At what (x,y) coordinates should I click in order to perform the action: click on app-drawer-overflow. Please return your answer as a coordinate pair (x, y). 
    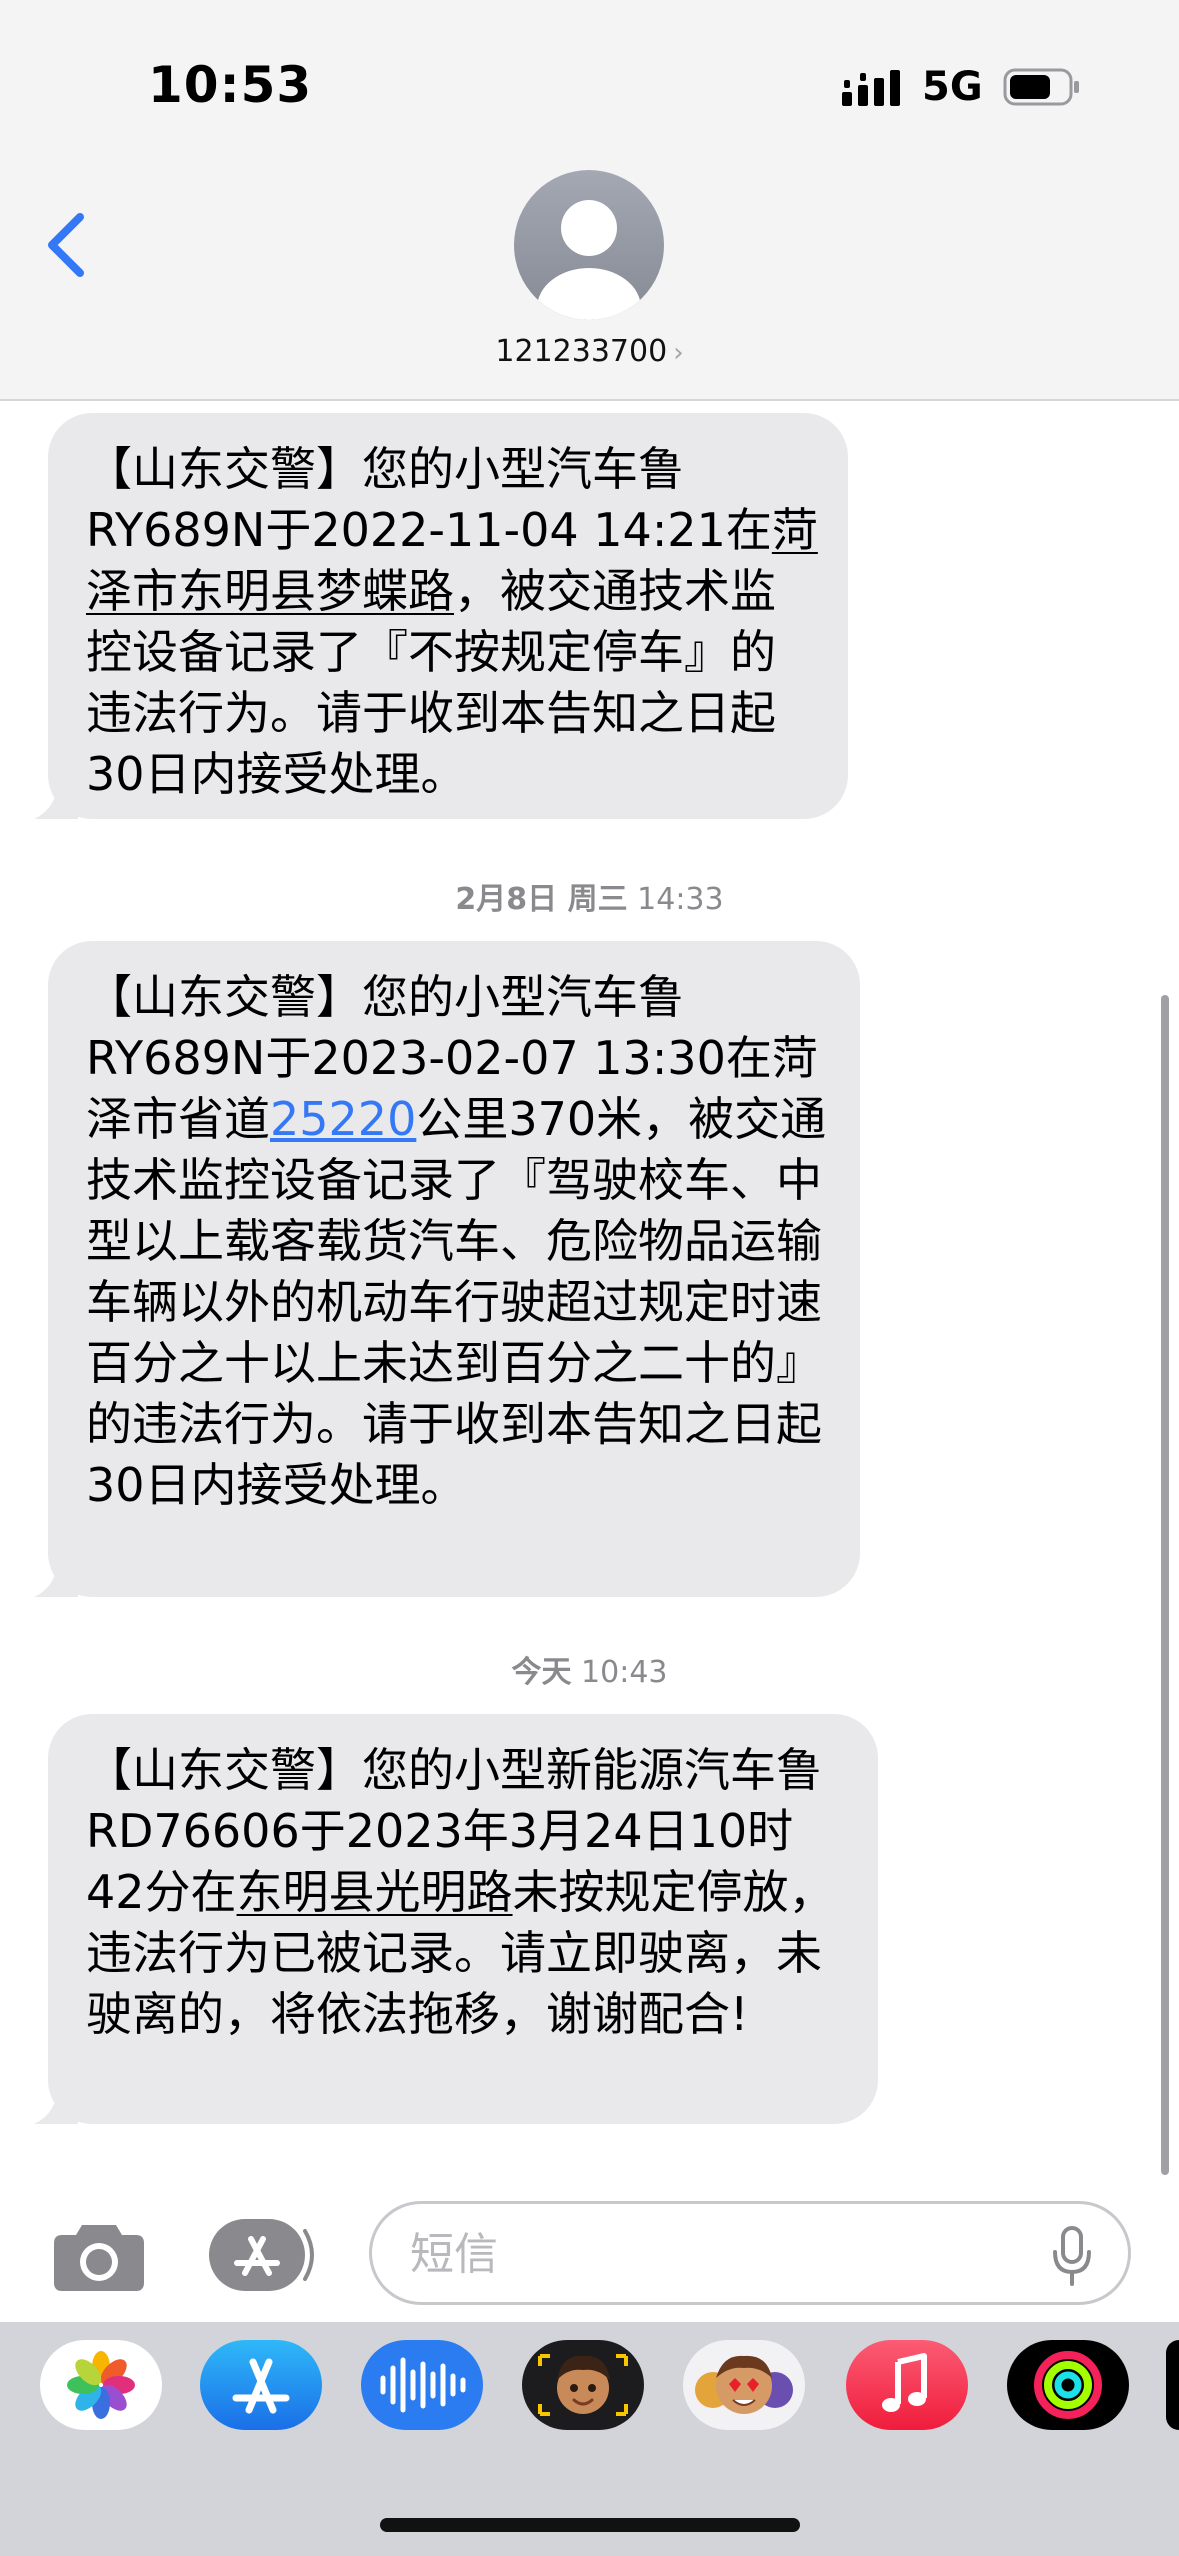
    Looking at the image, I should click on (1172, 2385).